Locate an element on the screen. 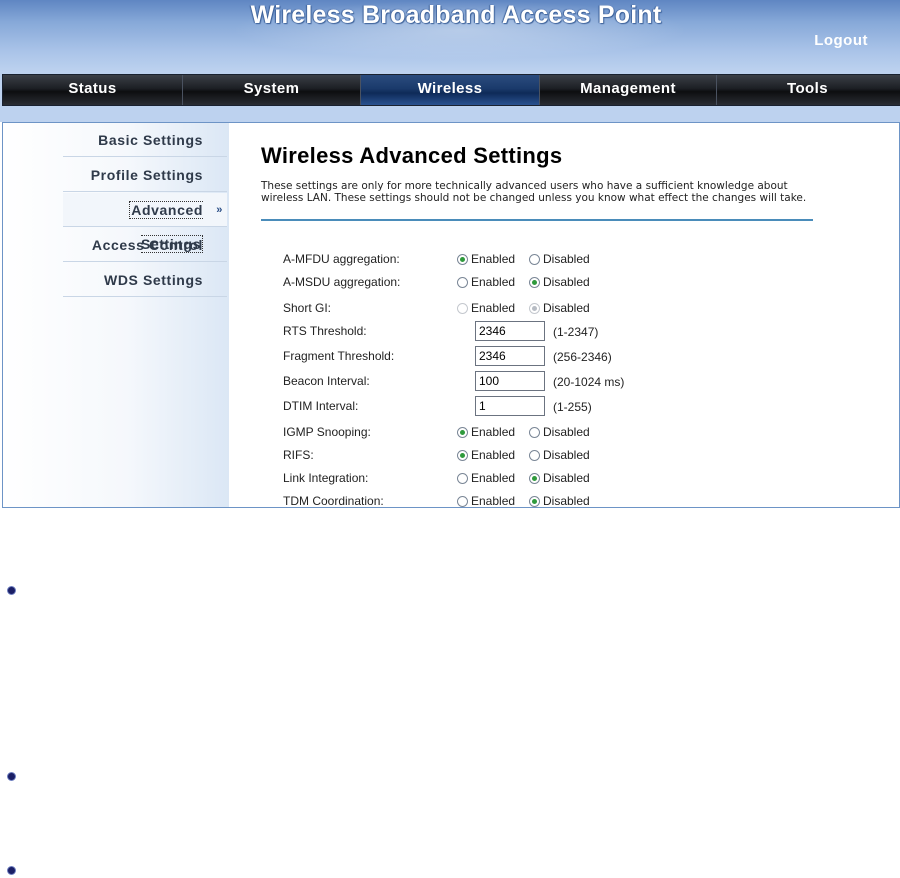 This screenshot has height=878, width=900. setting-range: (256-2346) is located at coordinates (582, 357).